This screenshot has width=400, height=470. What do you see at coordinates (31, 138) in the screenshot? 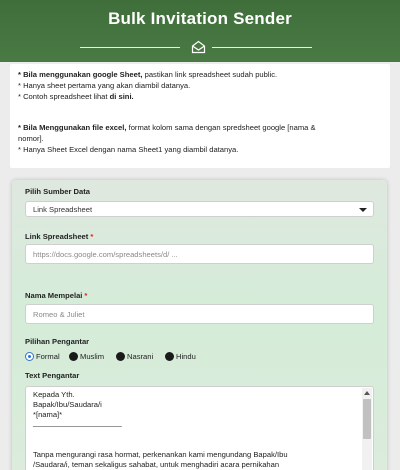
I see `info-line-5: nomor].` at bounding box center [31, 138].